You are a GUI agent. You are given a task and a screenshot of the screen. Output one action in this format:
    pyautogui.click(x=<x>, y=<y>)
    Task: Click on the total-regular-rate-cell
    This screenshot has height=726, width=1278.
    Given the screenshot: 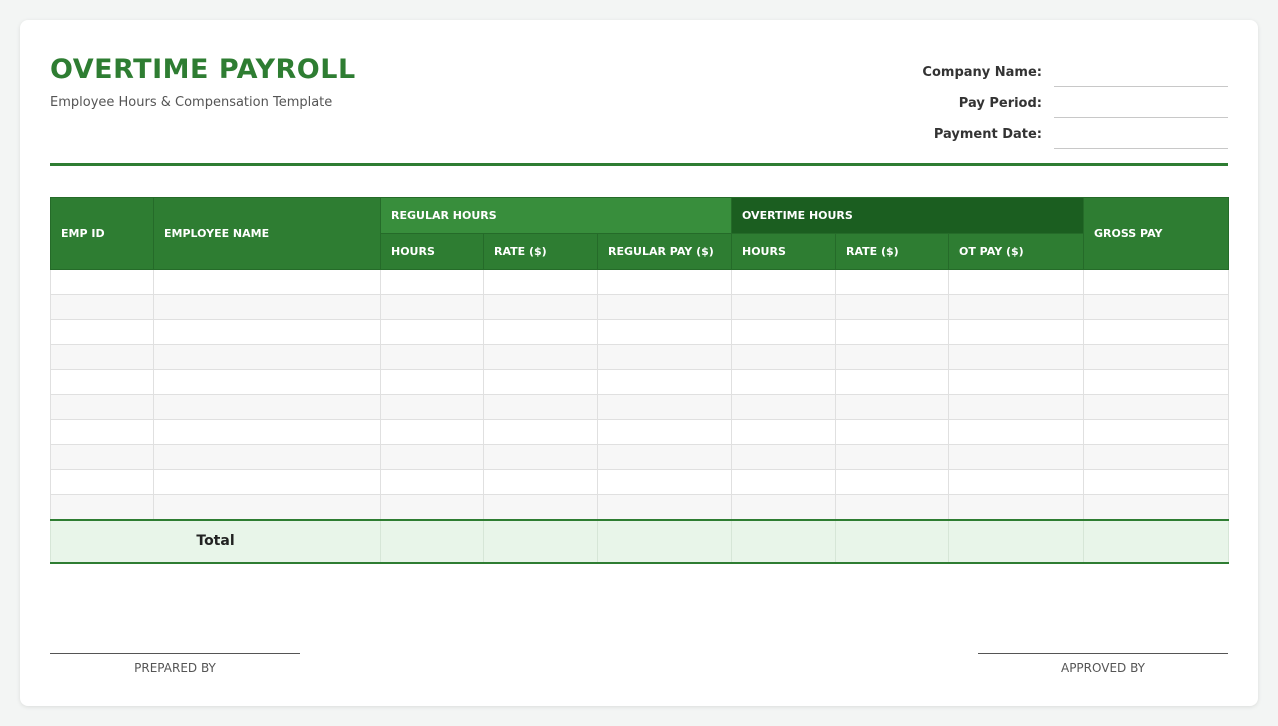 What is the action you would take?
    pyautogui.click(x=540, y=541)
    